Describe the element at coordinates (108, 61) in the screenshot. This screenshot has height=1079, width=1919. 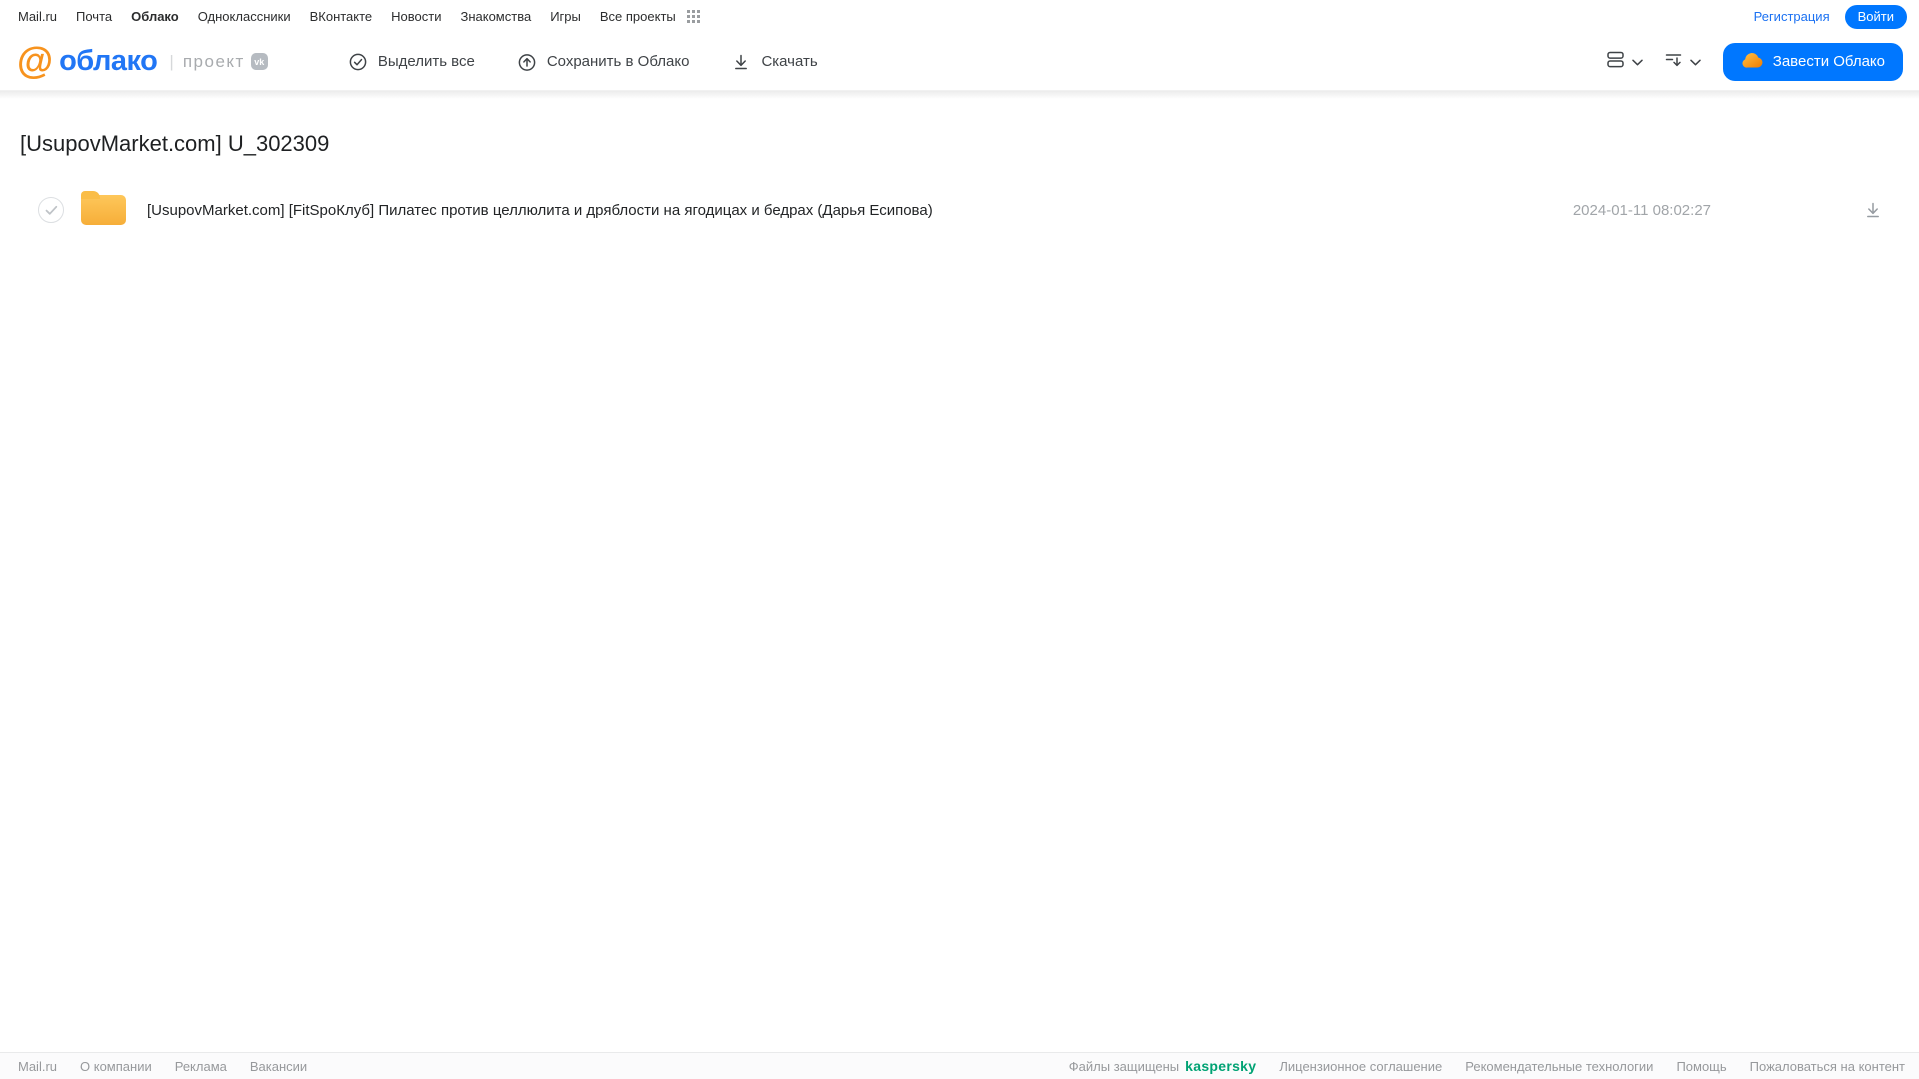
I see `logo-text: облако` at that location.